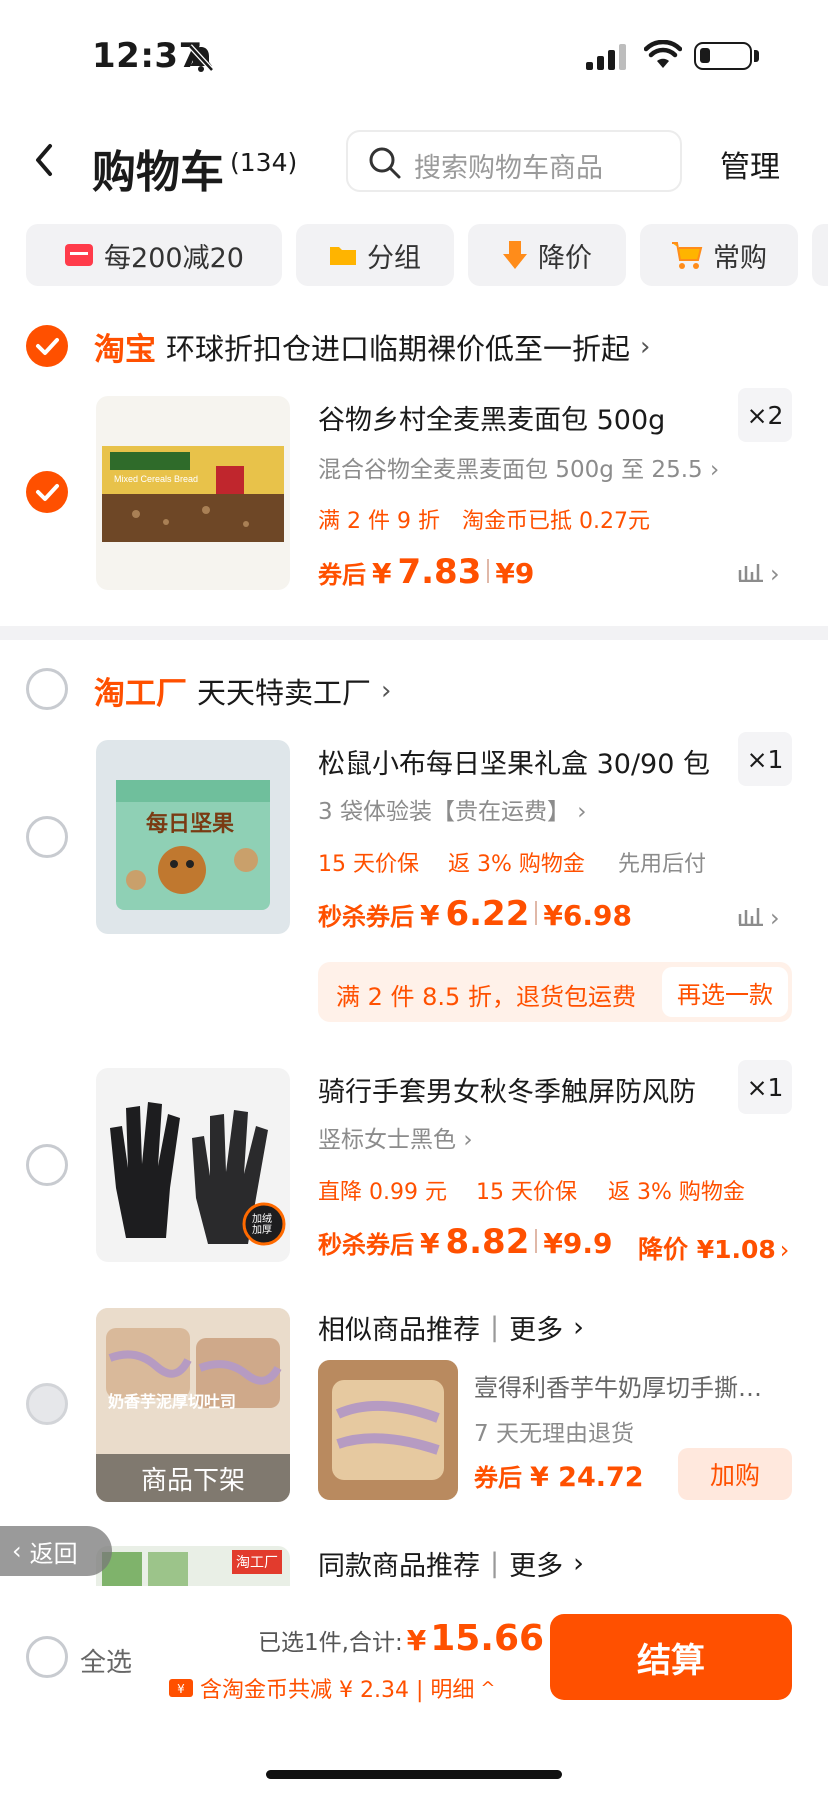 This screenshot has width=828, height=1795. Describe the element at coordinates (475, 914) in the screenshot. I see `item2-price-row: 秒杀券后 ¥ 6.22 ¥6.98` at that location.